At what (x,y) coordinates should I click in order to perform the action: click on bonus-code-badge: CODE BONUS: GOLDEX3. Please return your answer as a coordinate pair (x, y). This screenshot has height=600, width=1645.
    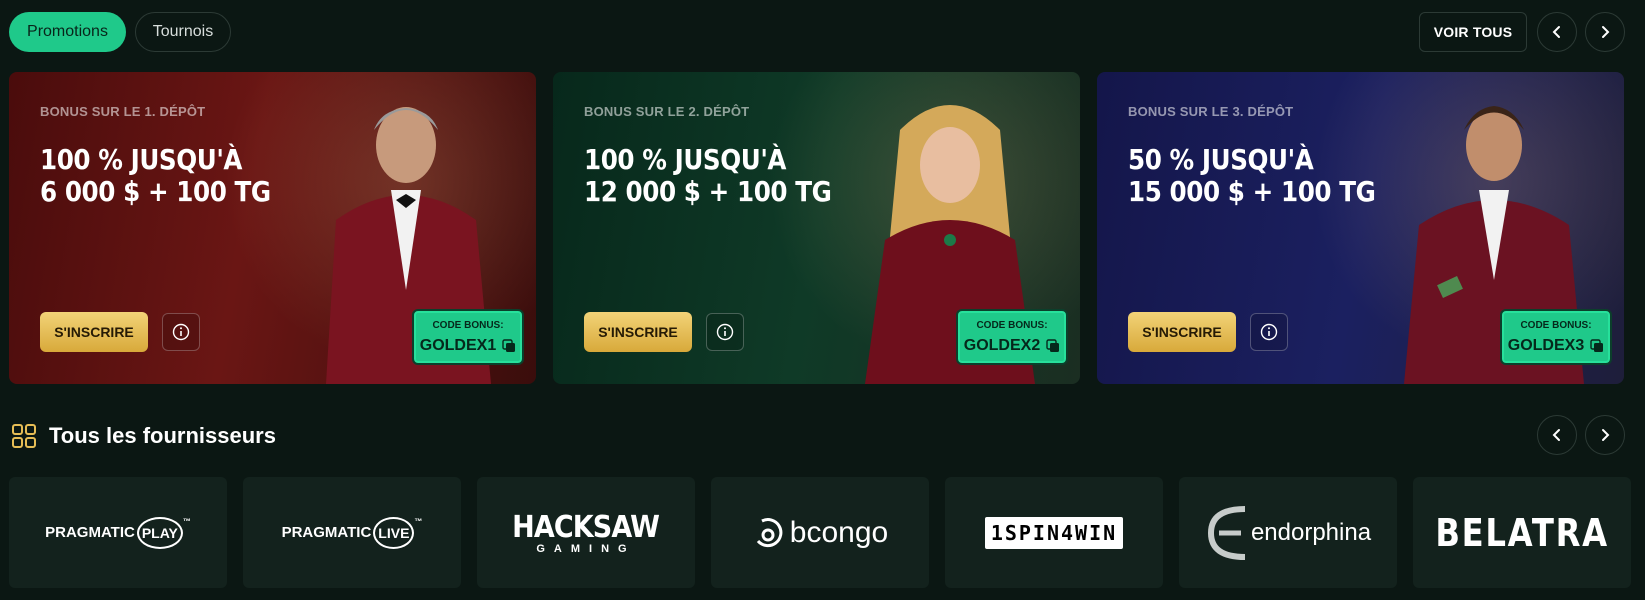
    Looking at the image, I should click on (1556, 337).